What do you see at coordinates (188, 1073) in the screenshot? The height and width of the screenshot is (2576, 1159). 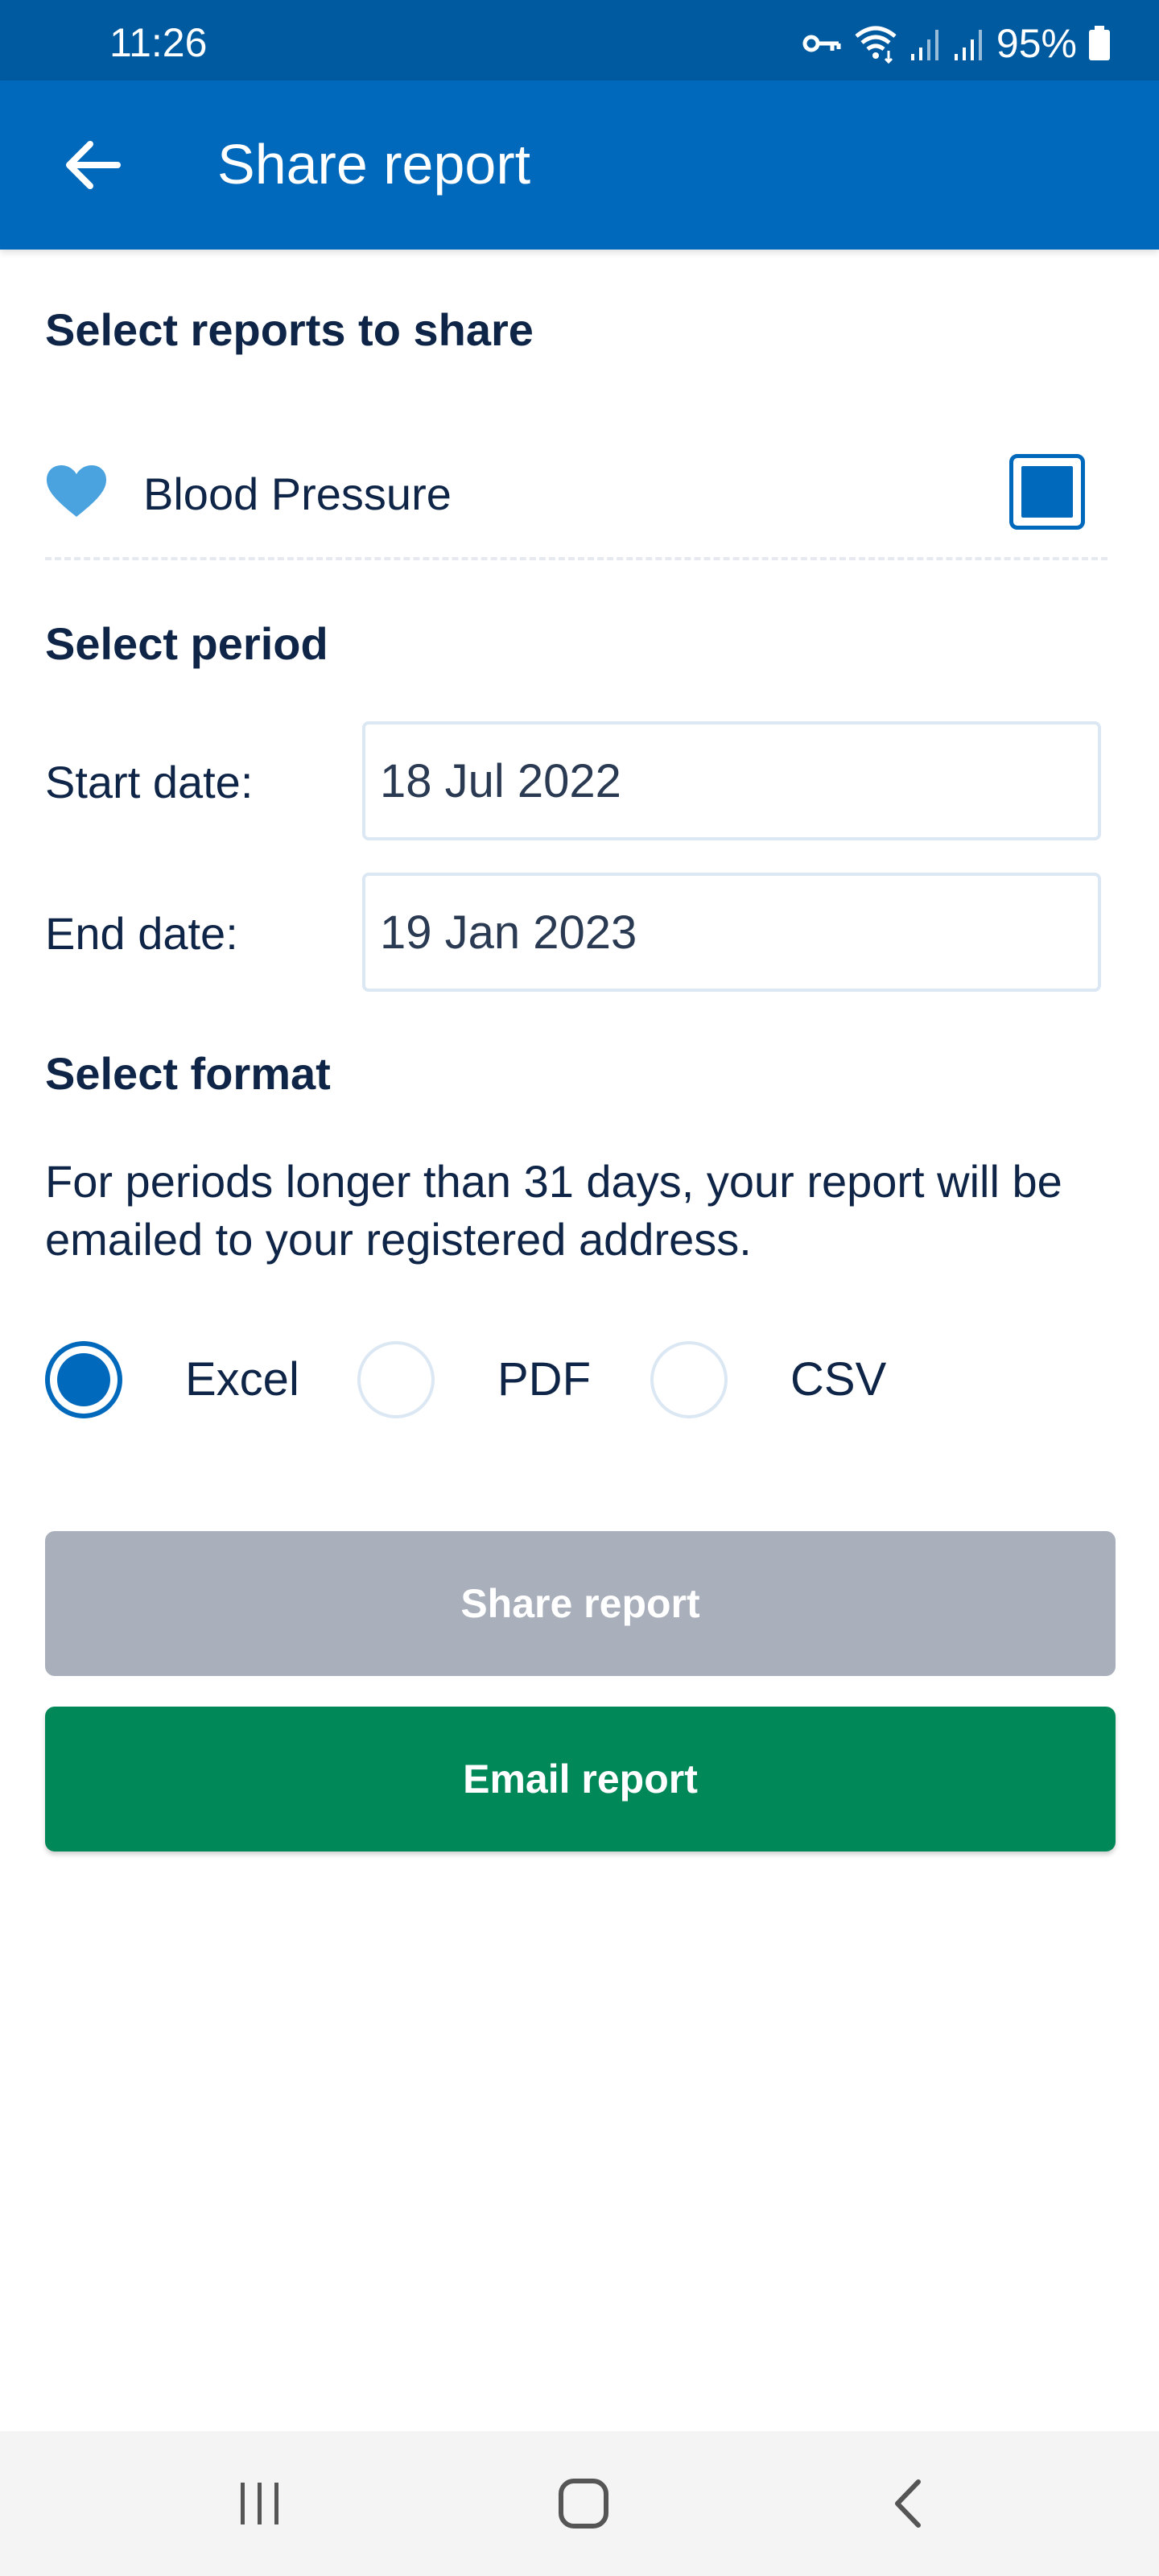 I see `format-heading: Select format` at bounding box center [188, 1073].